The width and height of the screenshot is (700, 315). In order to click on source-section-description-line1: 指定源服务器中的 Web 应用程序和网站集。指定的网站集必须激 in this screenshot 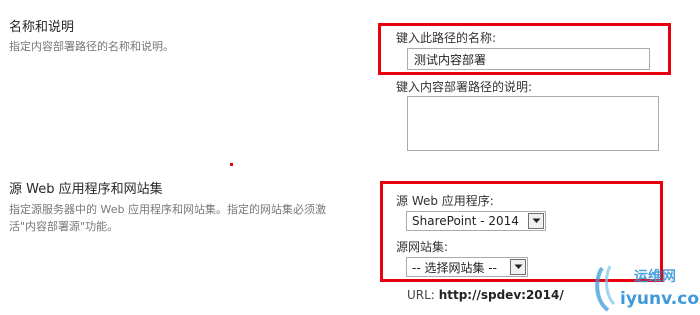, I will do `click(167, 209)`.